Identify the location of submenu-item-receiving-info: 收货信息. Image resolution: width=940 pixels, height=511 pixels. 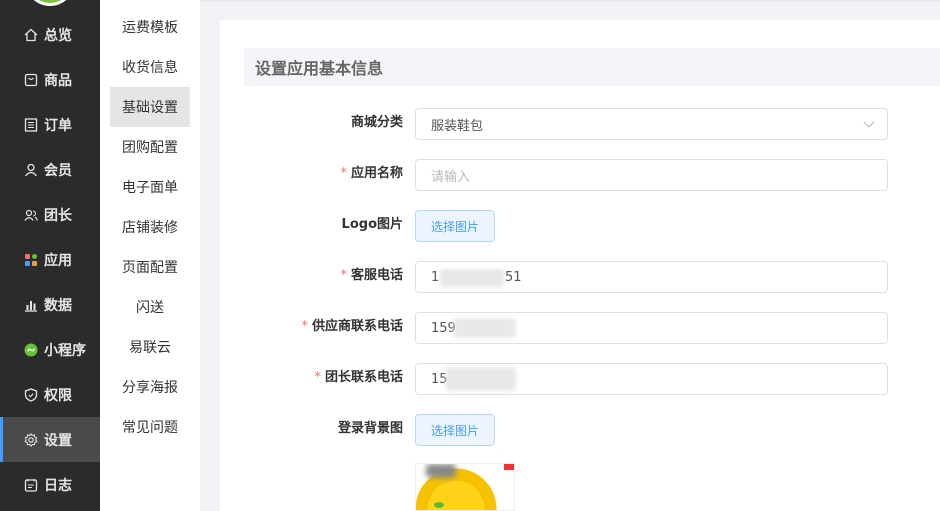
(150, 67).